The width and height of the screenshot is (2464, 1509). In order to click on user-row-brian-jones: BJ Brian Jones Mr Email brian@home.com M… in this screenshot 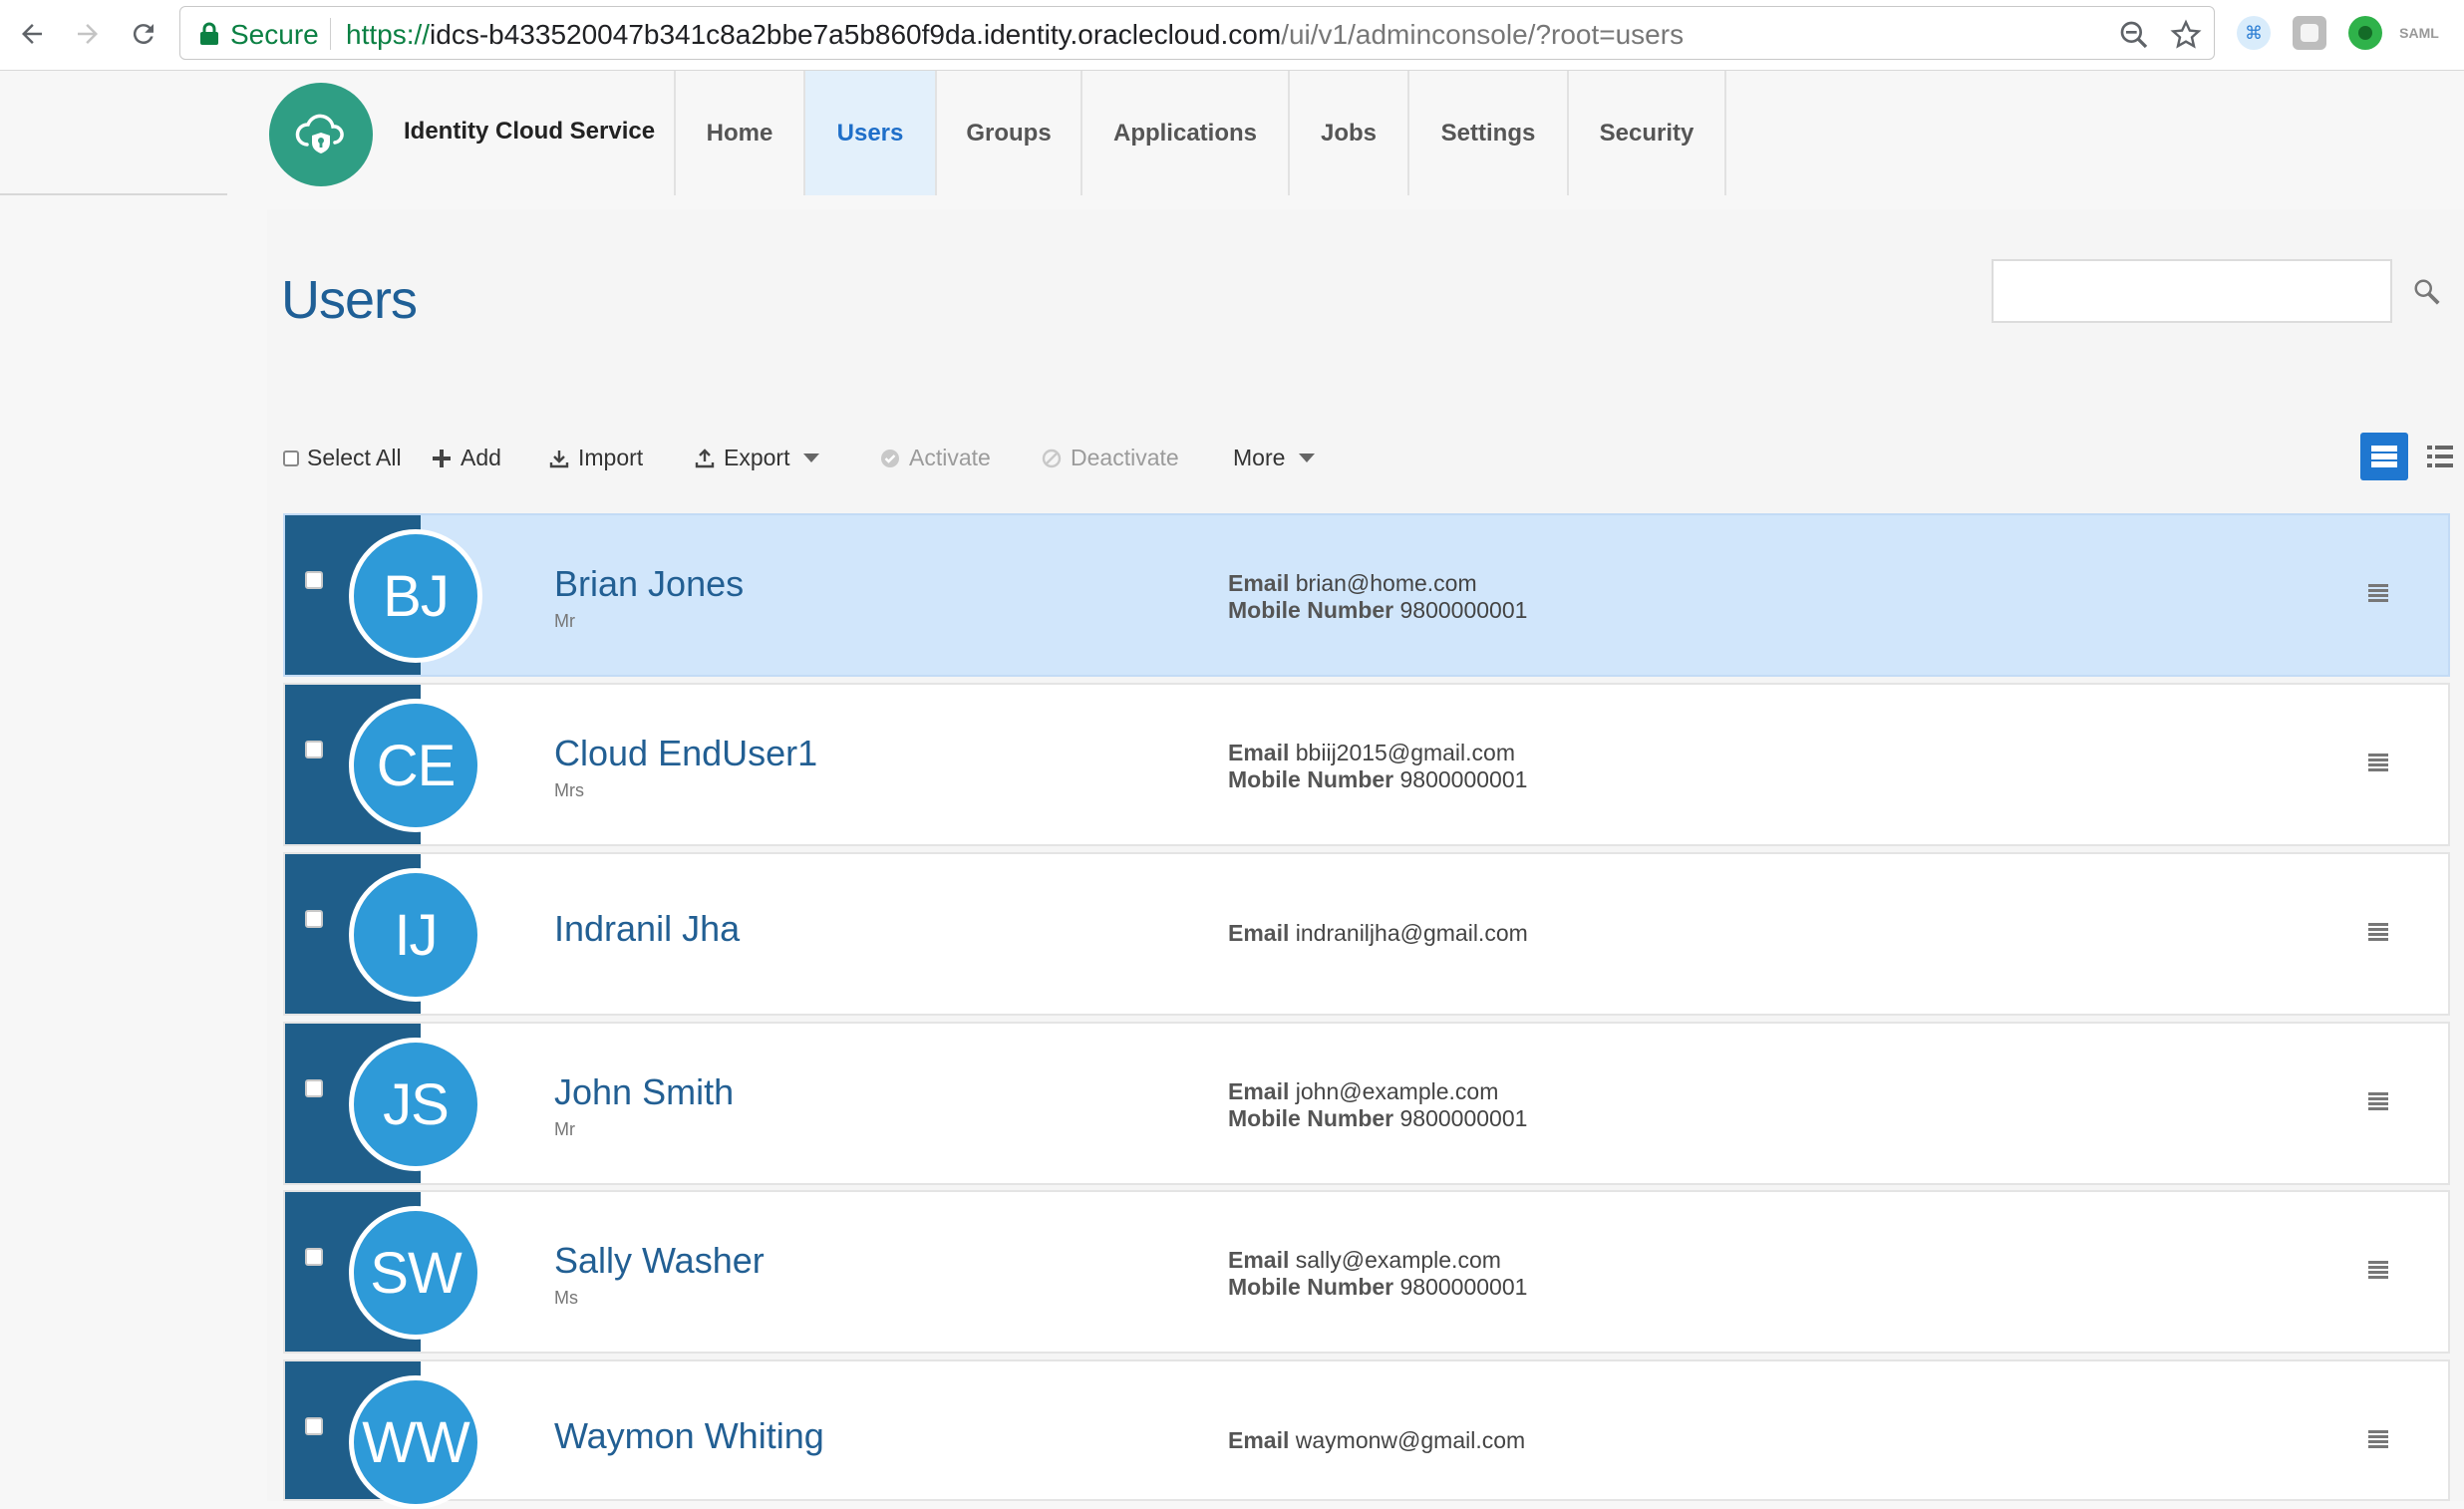, I will do `click(1367, 595)`.